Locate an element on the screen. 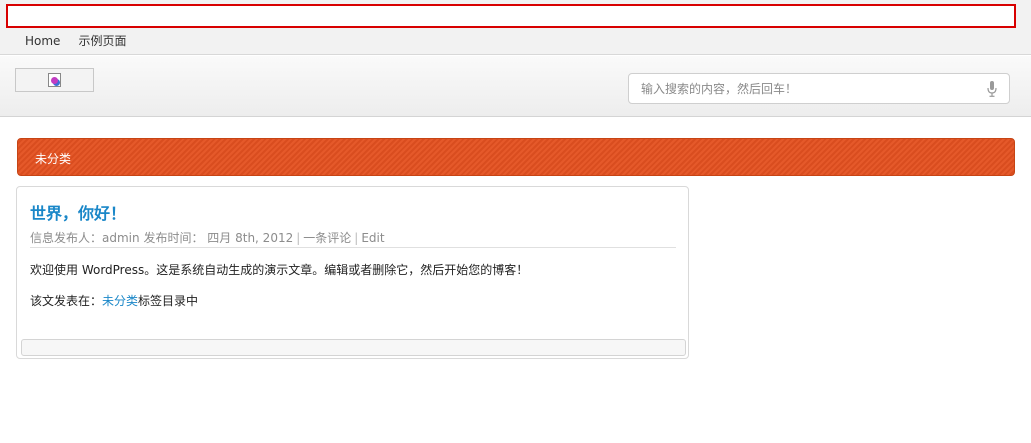 The image size is (1031, 443). search-box is located at coordinates (819, 88).